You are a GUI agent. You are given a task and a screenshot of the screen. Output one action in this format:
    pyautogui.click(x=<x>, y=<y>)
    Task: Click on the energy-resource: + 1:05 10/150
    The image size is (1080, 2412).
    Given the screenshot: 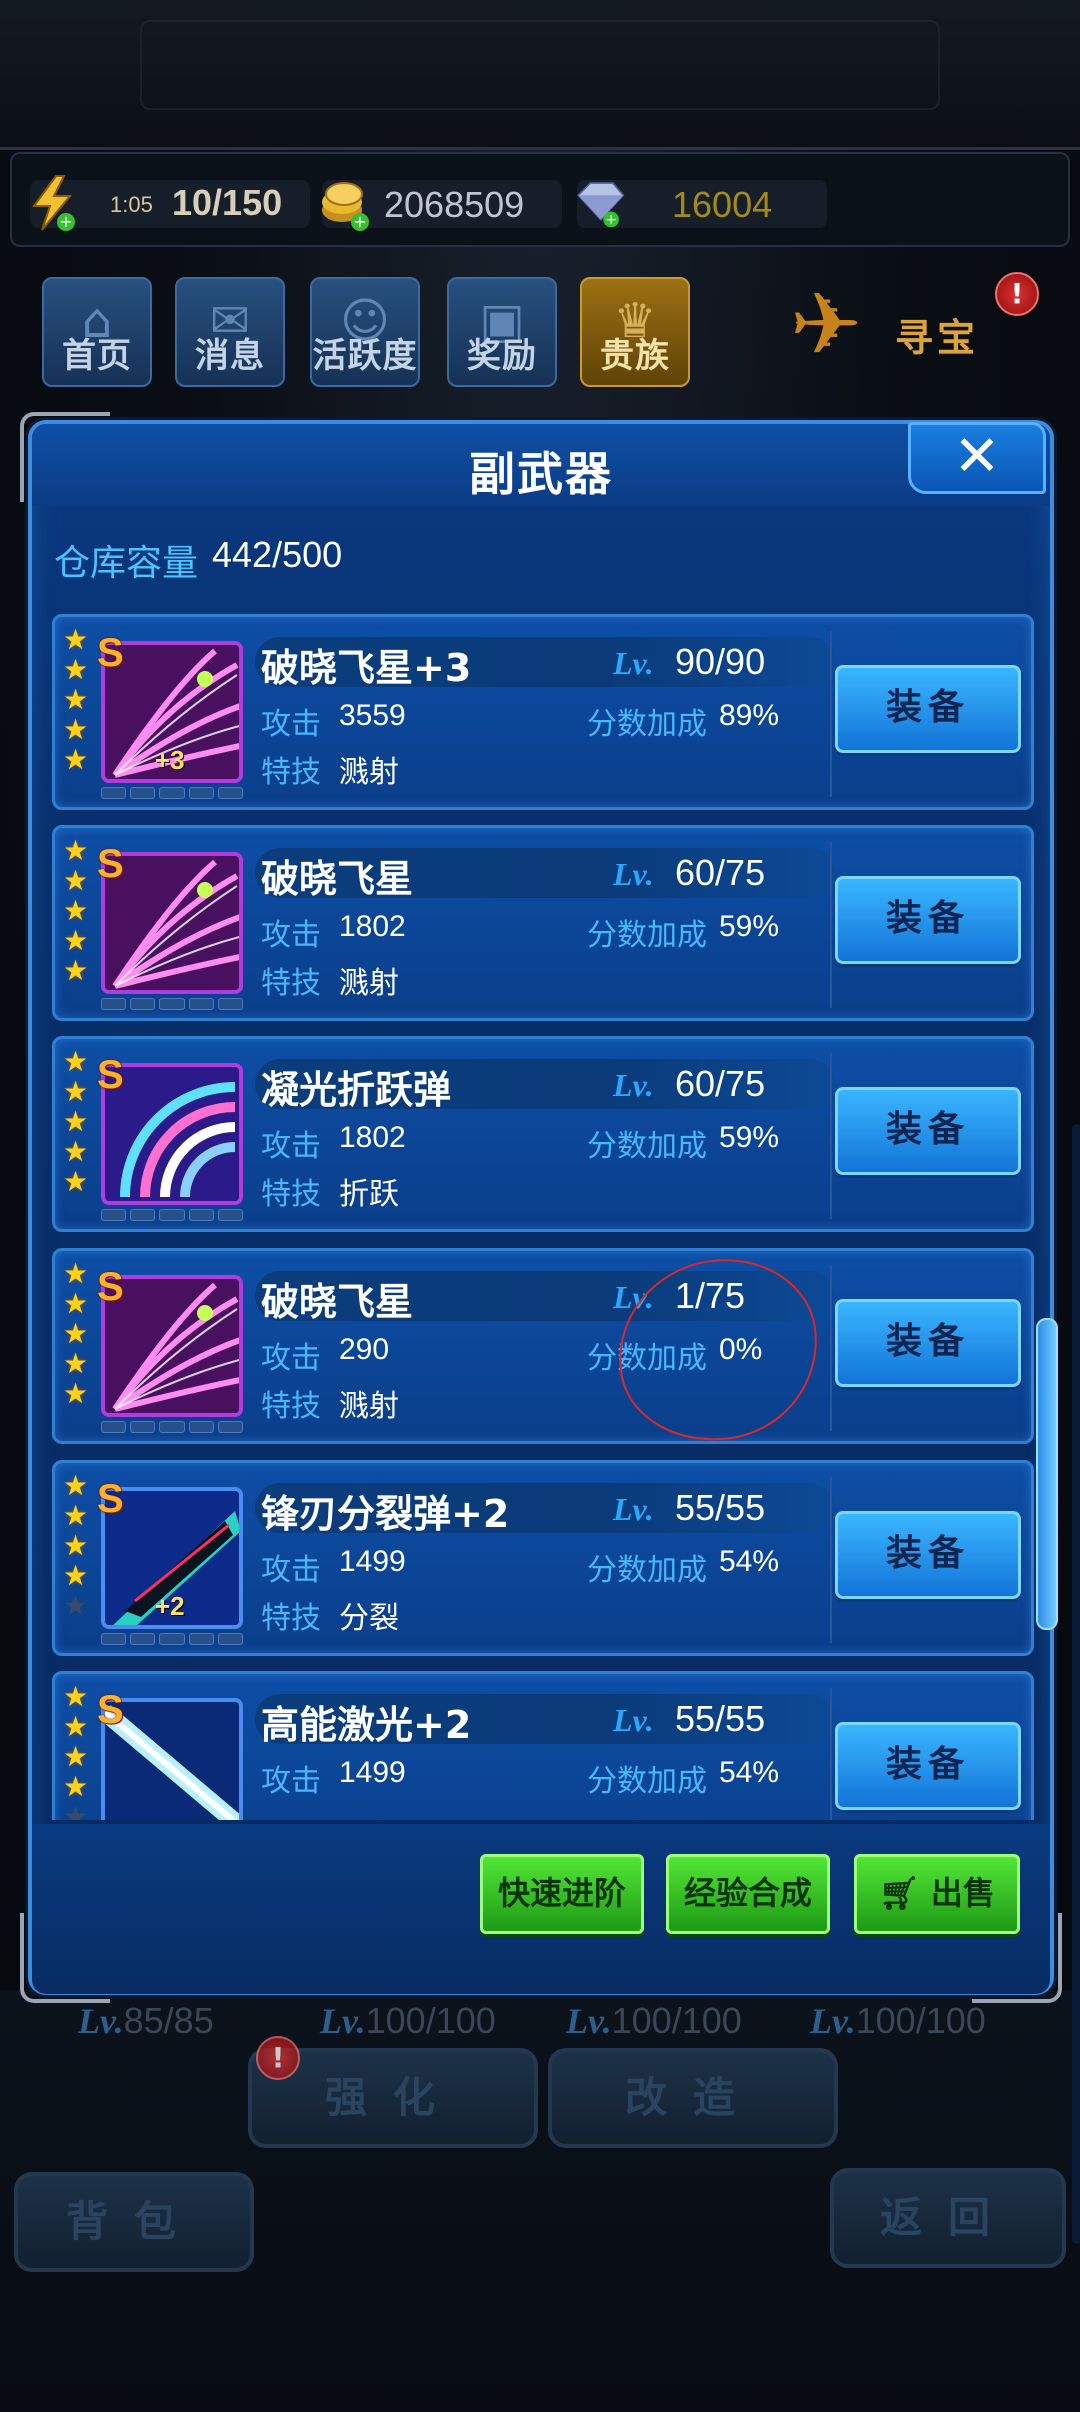 What is the action you would take?
    pyautogui.click(x=170, y=203)
    